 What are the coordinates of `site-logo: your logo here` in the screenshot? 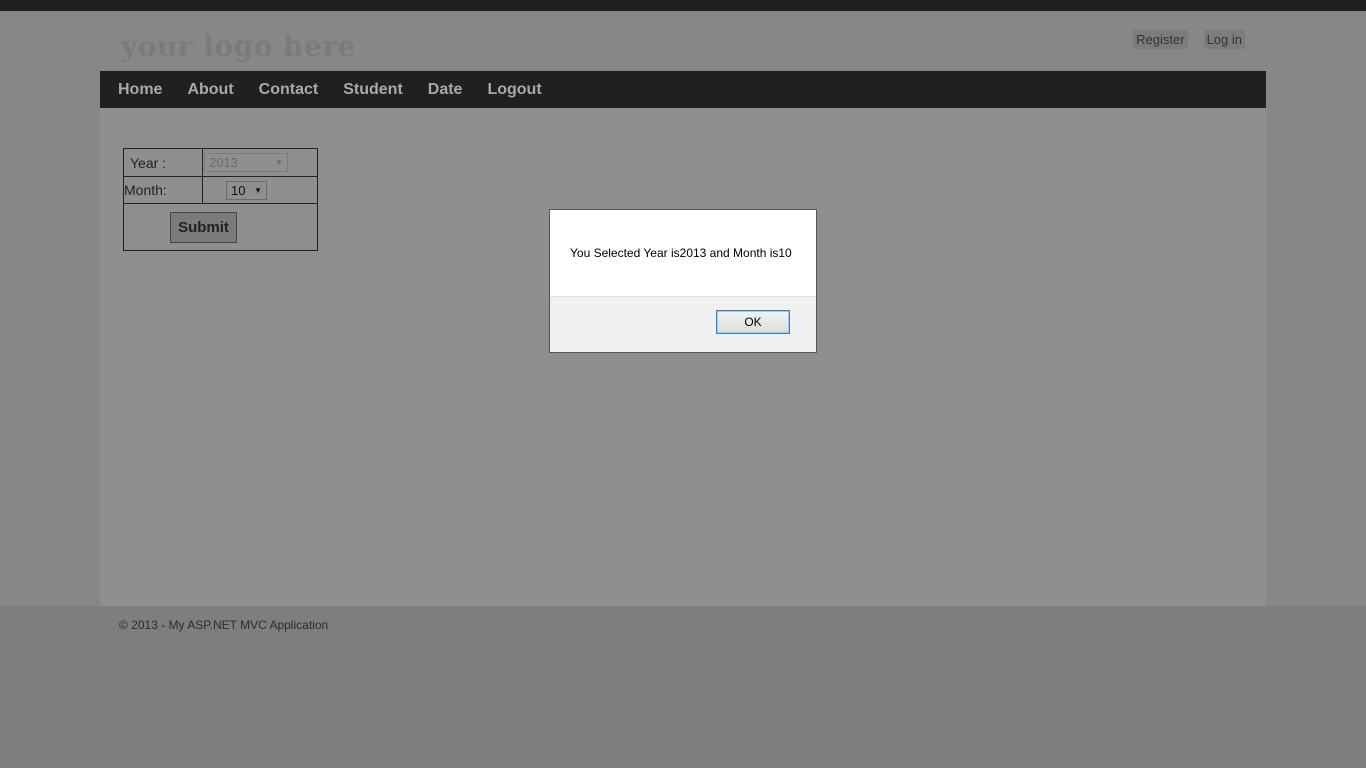 It's located at (238, 46).